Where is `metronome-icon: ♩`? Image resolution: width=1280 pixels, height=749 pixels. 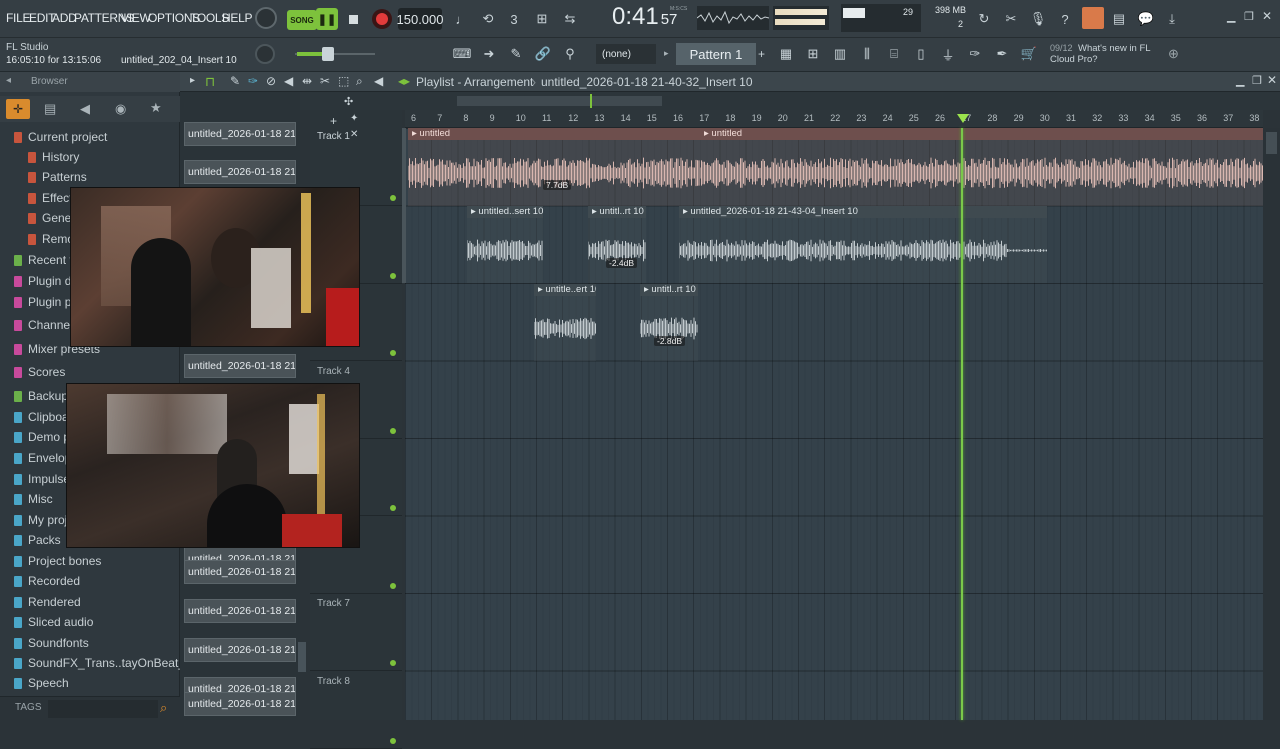
metronome-icon: ♩ is located at coordinates (462, 19).